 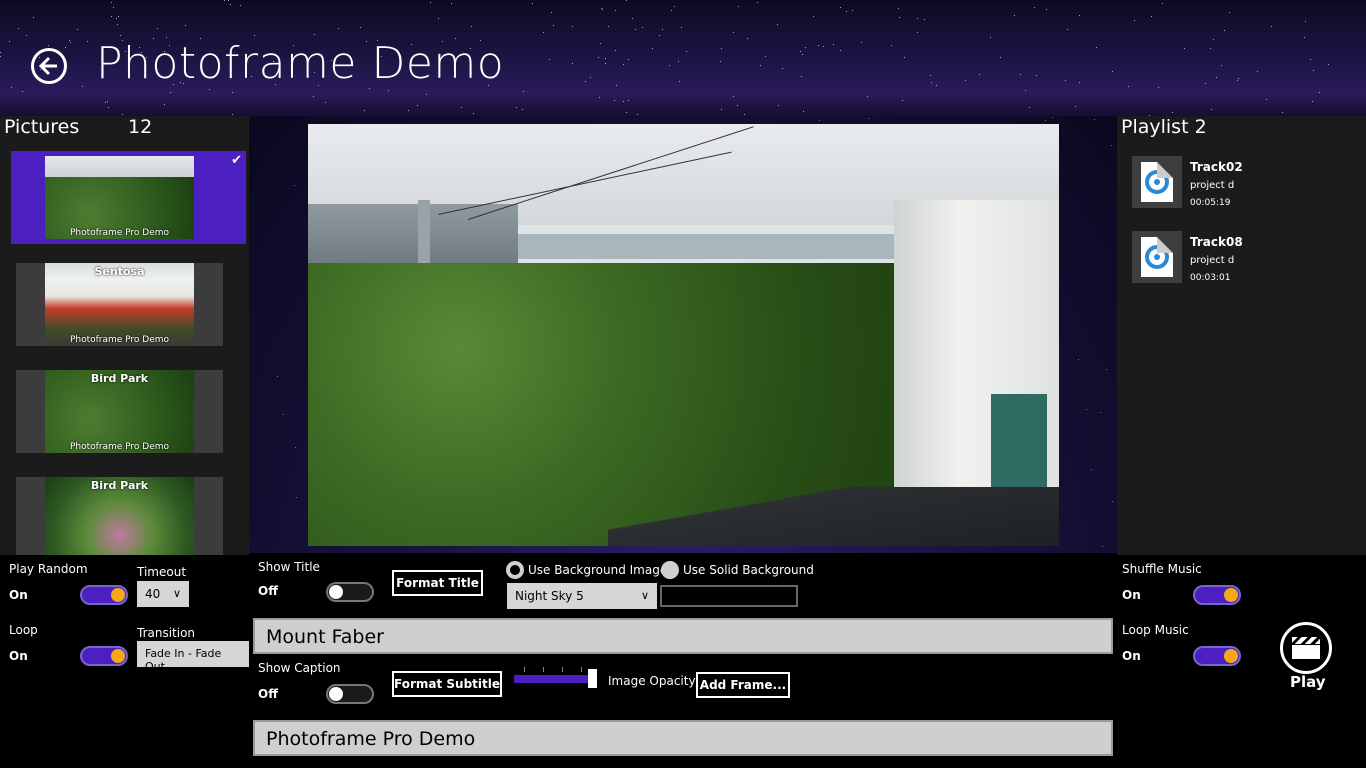 What do you see at coordinates (166, 633) in the screenshot?
I see `transition-label: Transition` at bounding box center [166, 633].